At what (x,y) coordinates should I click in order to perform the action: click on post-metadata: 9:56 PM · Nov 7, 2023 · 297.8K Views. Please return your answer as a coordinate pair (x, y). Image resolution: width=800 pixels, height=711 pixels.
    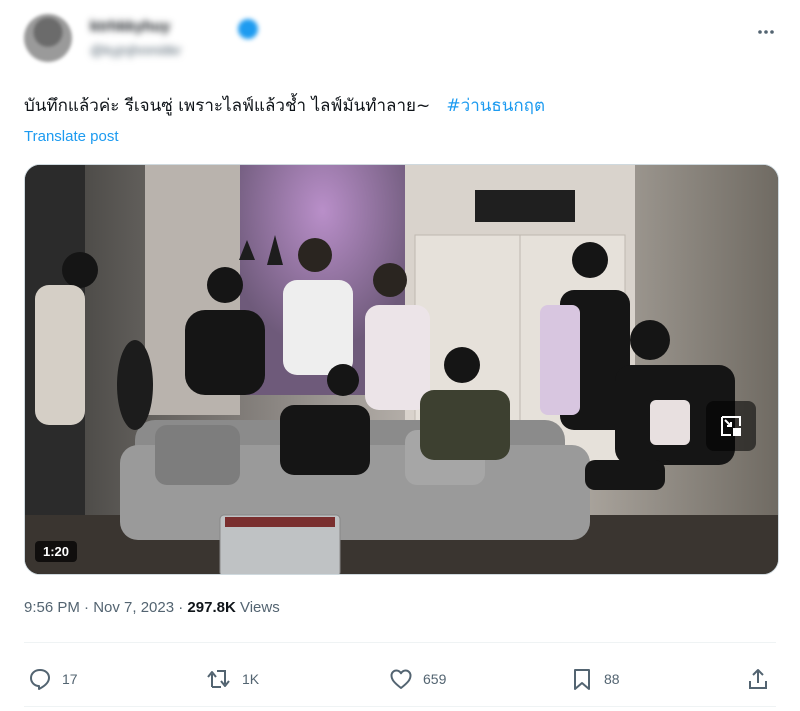
    Looking at the image, I should click on (152, 607).